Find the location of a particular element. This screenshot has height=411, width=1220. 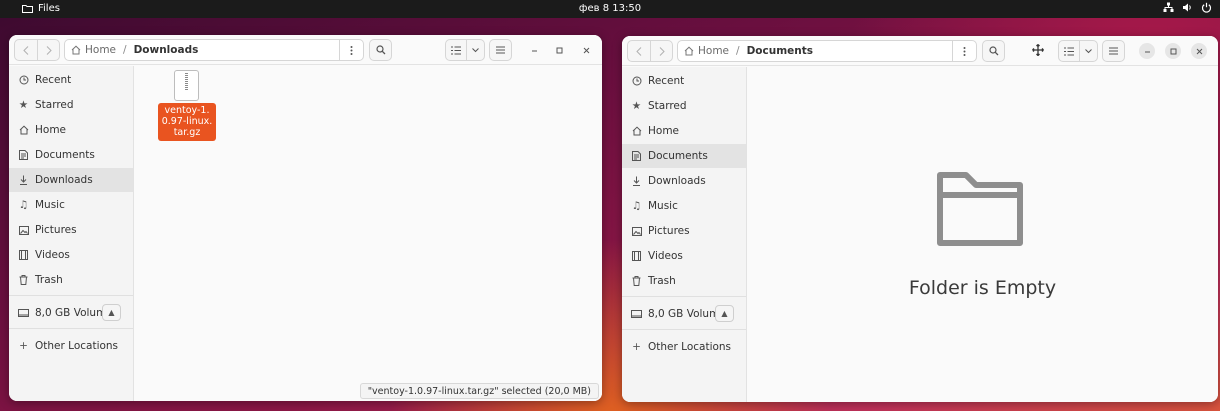

trash-icon is located at coordinates (636, 281).